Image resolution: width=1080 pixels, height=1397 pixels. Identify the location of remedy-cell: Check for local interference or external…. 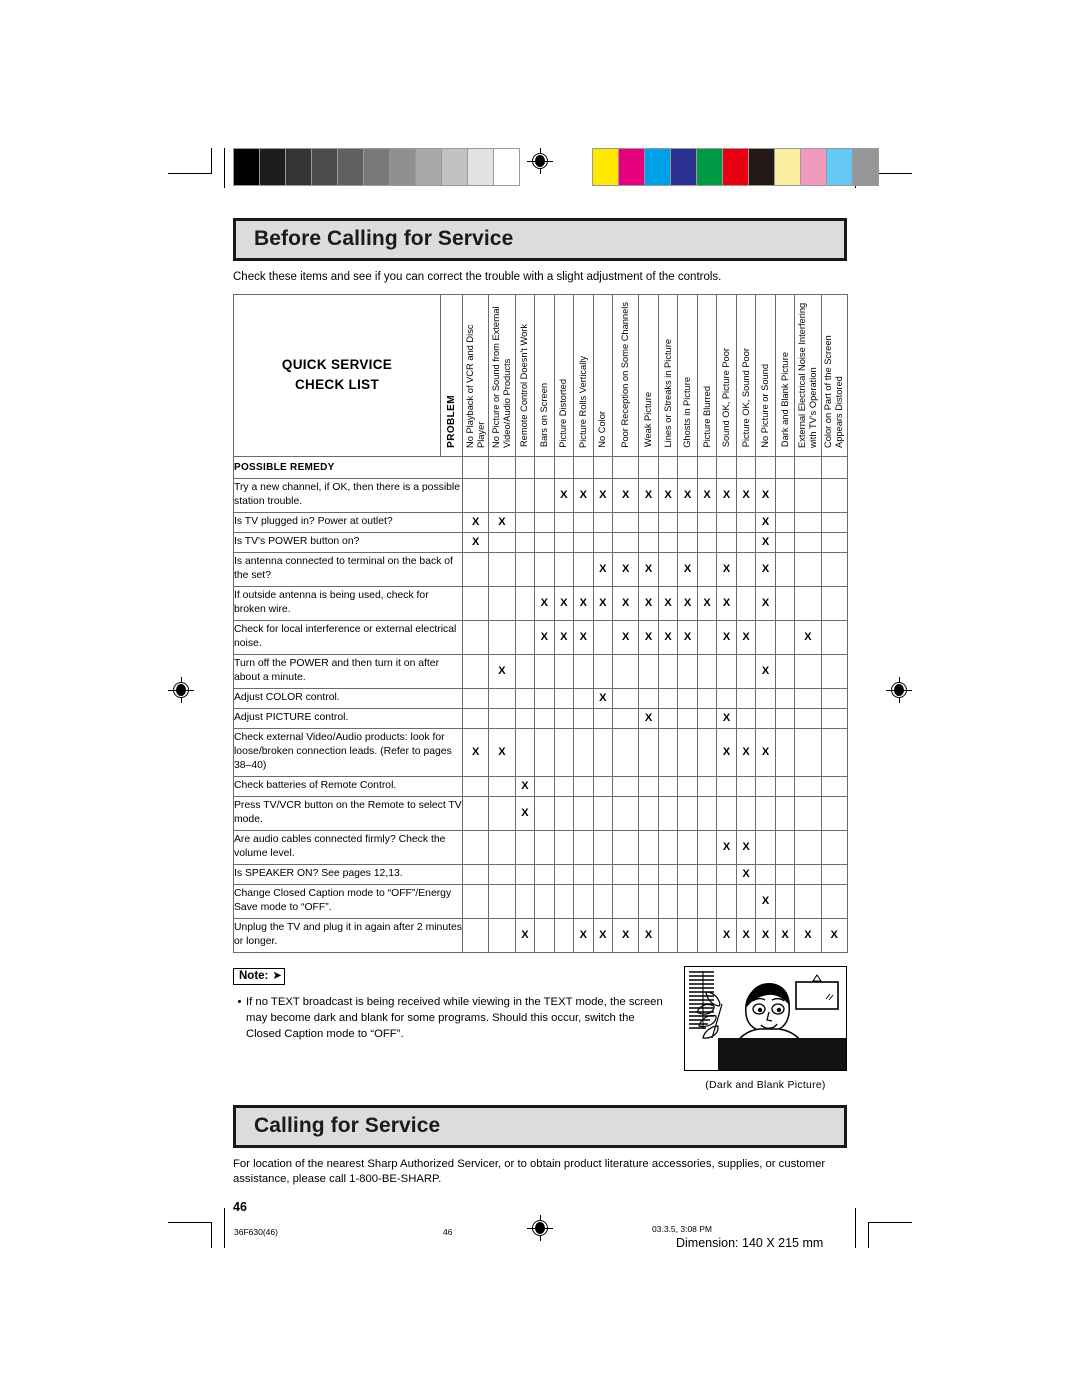
(348, 637).